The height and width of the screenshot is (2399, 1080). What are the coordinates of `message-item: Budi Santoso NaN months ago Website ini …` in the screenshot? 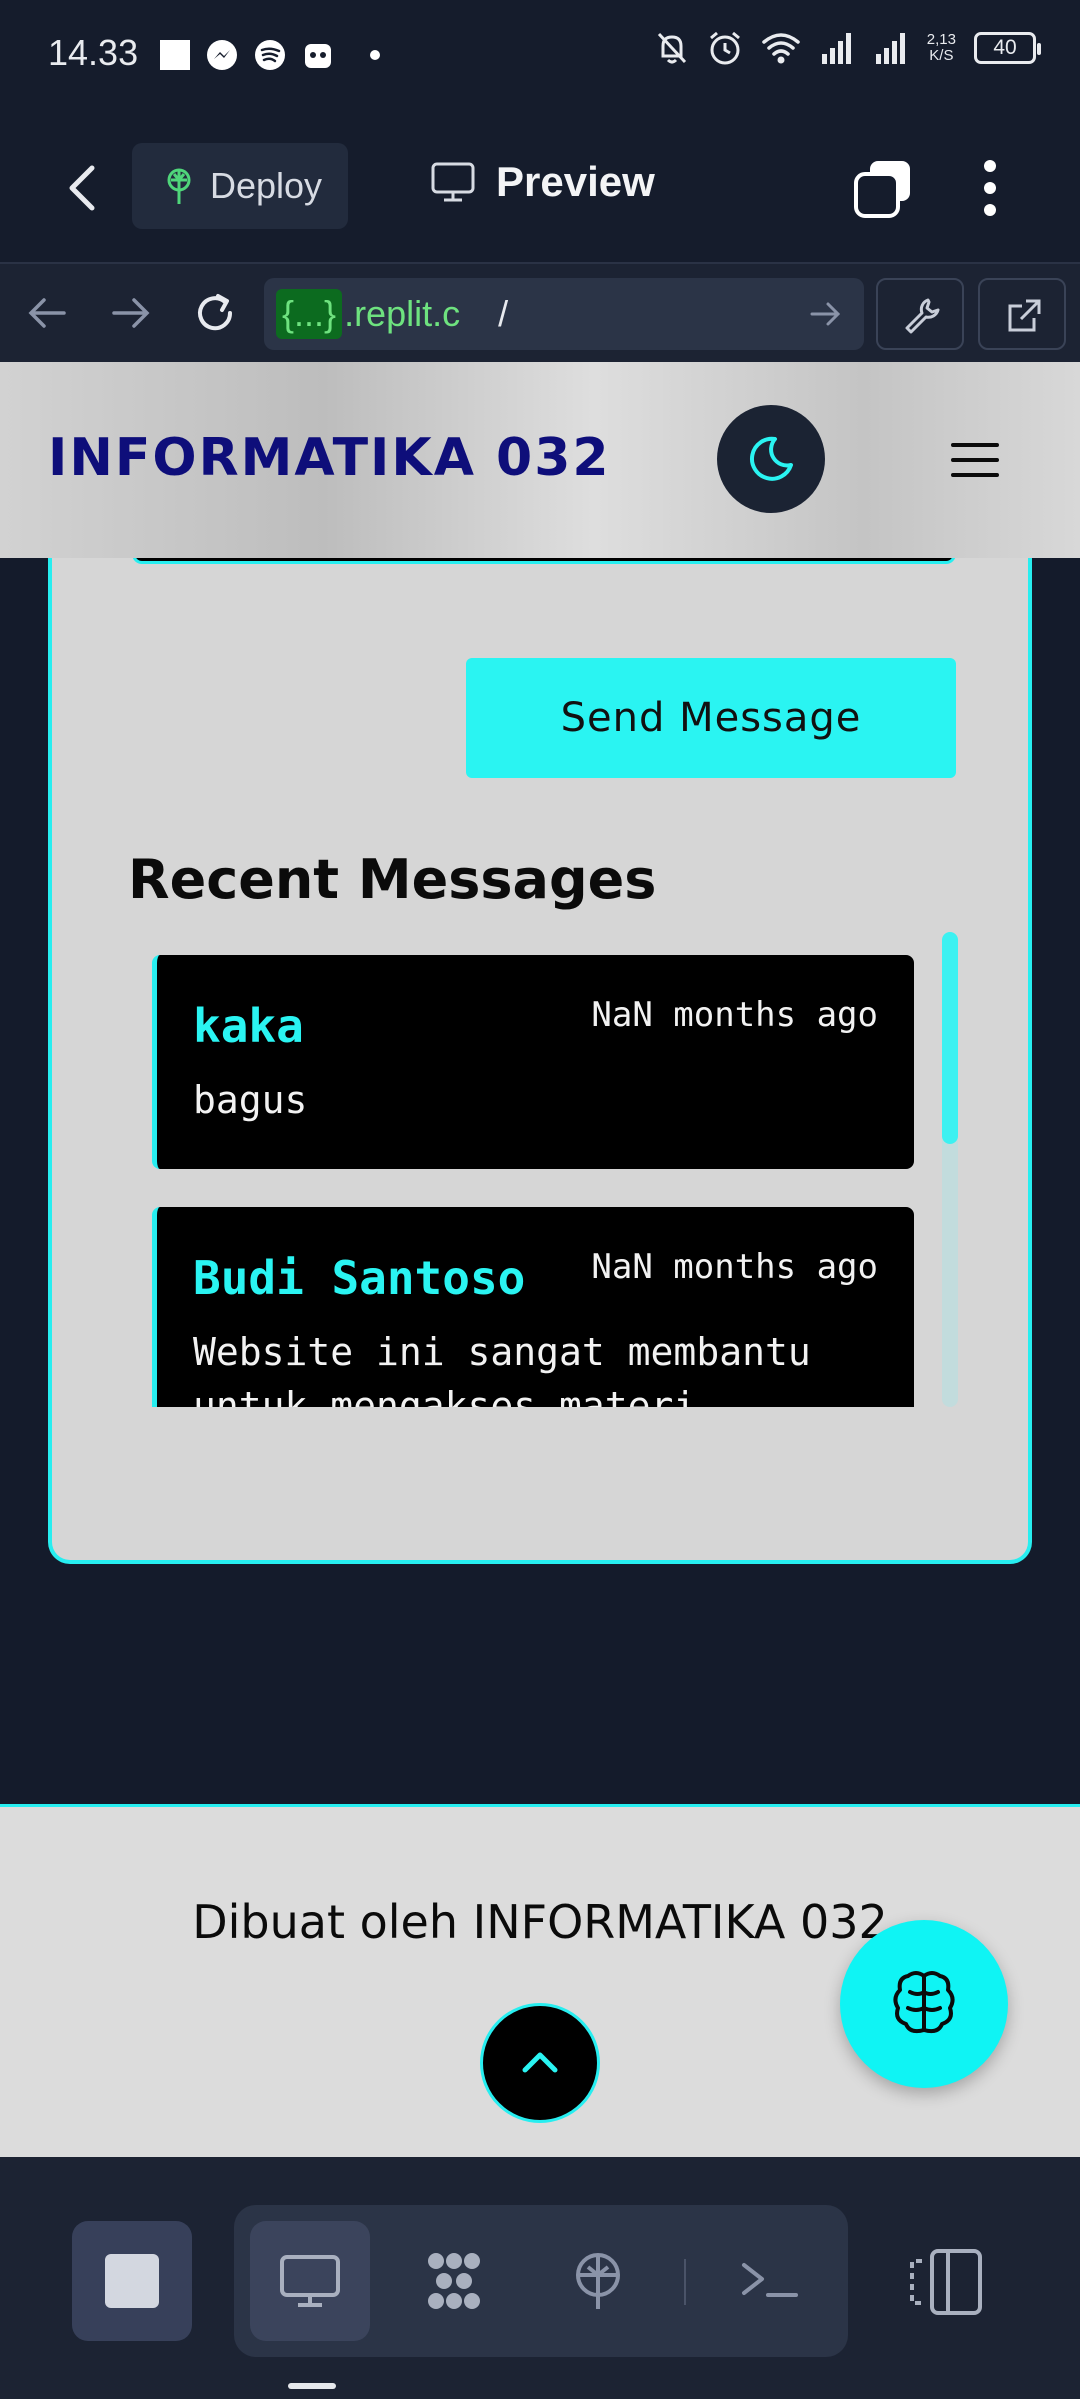 It's located at (533, 1307).